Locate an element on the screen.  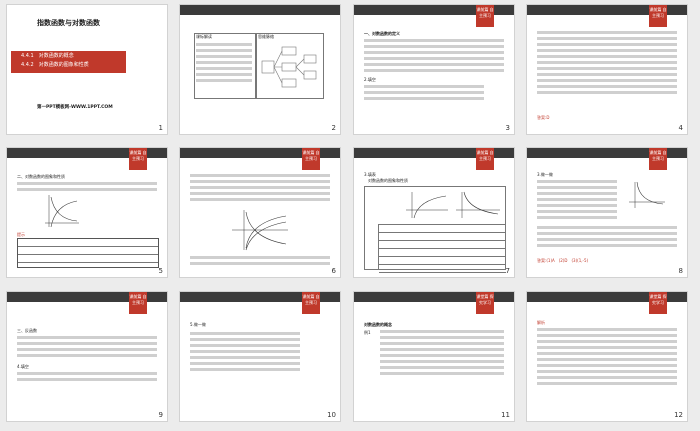
slide-3-body is located at coordinates (434, 57).